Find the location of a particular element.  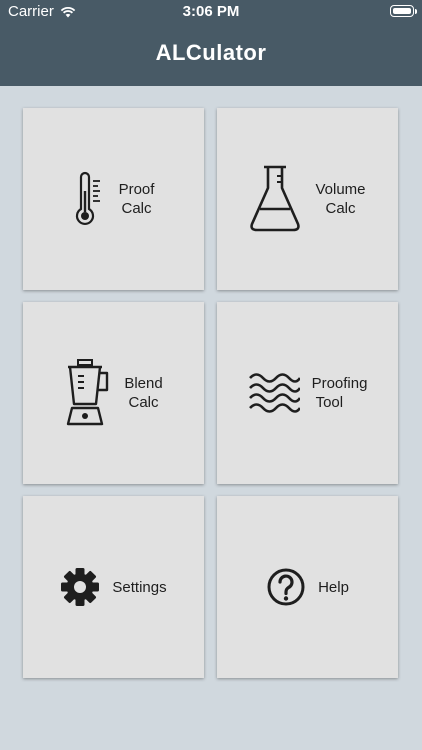

help-icon is located at coordinates (286, 587).